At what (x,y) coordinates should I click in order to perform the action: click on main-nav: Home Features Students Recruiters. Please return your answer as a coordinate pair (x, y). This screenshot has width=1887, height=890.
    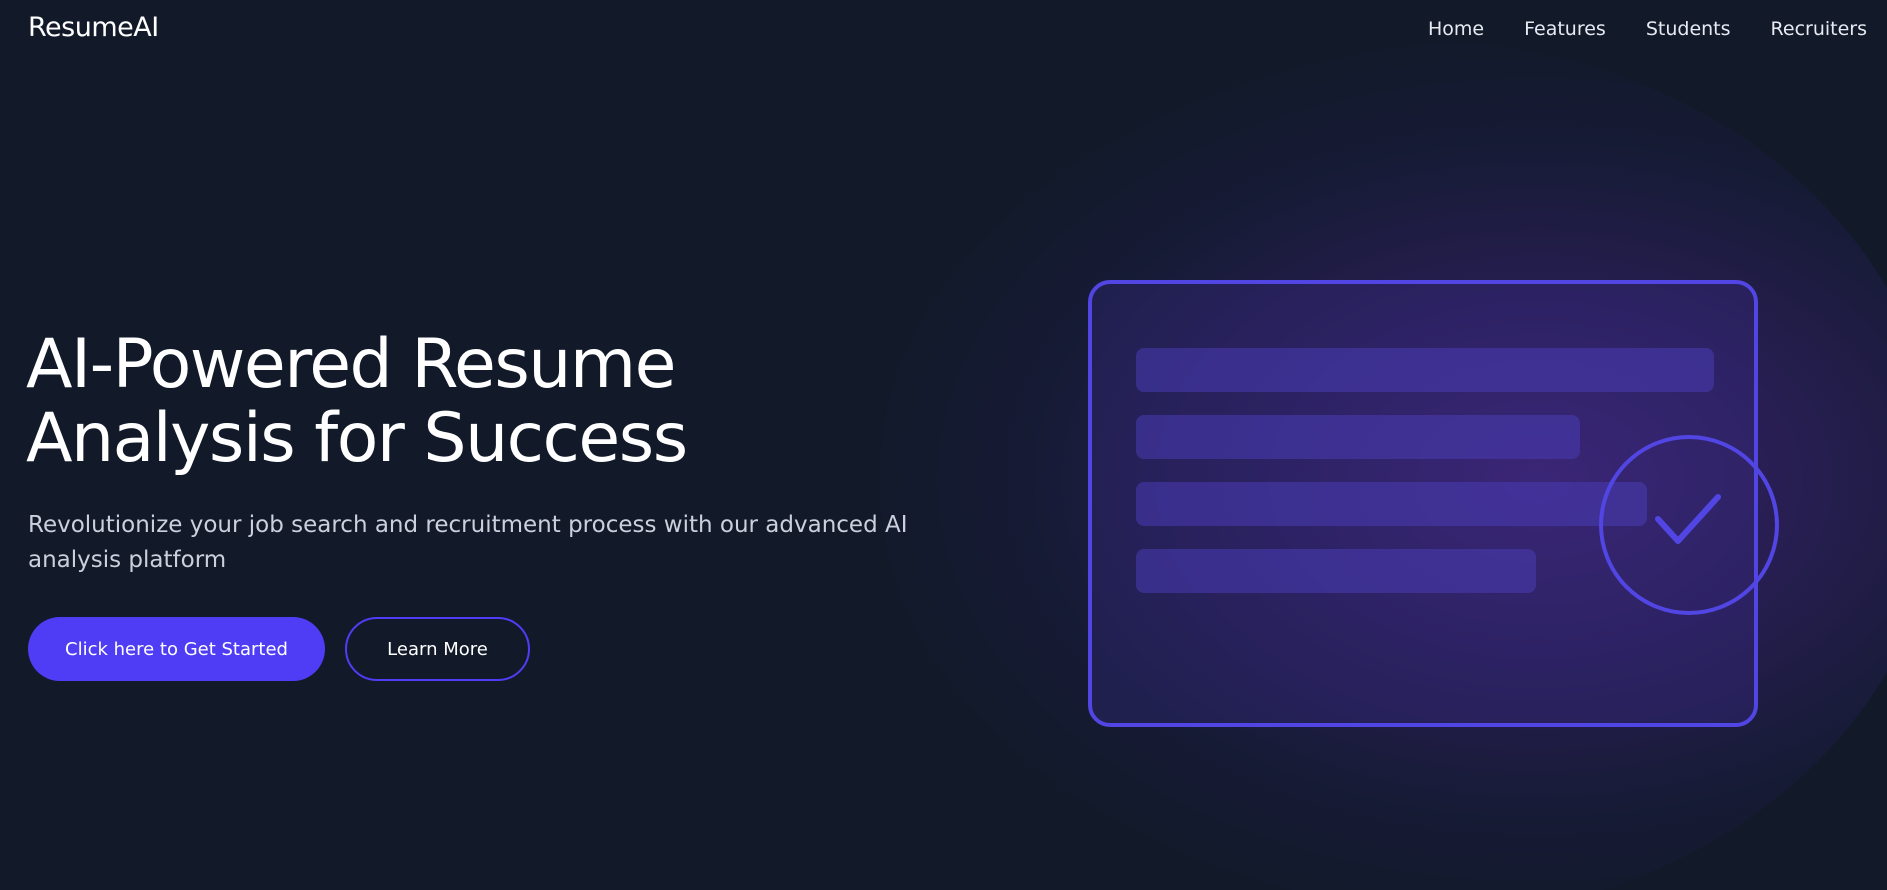
    Looking at the image, I should click on (1647, 29).